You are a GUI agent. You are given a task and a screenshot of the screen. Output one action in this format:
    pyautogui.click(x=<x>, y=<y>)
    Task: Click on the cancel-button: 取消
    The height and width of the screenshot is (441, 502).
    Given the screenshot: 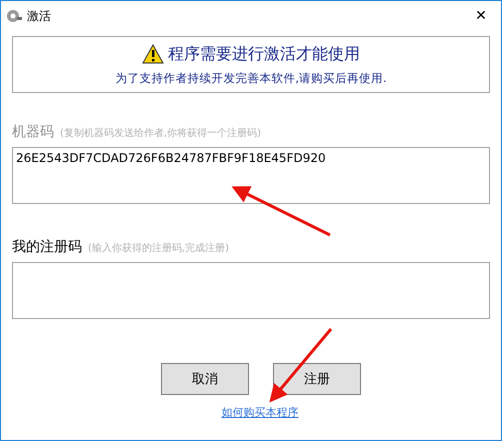 What is the action you would take?
    pyautogui.click(x=205, y=379)
    